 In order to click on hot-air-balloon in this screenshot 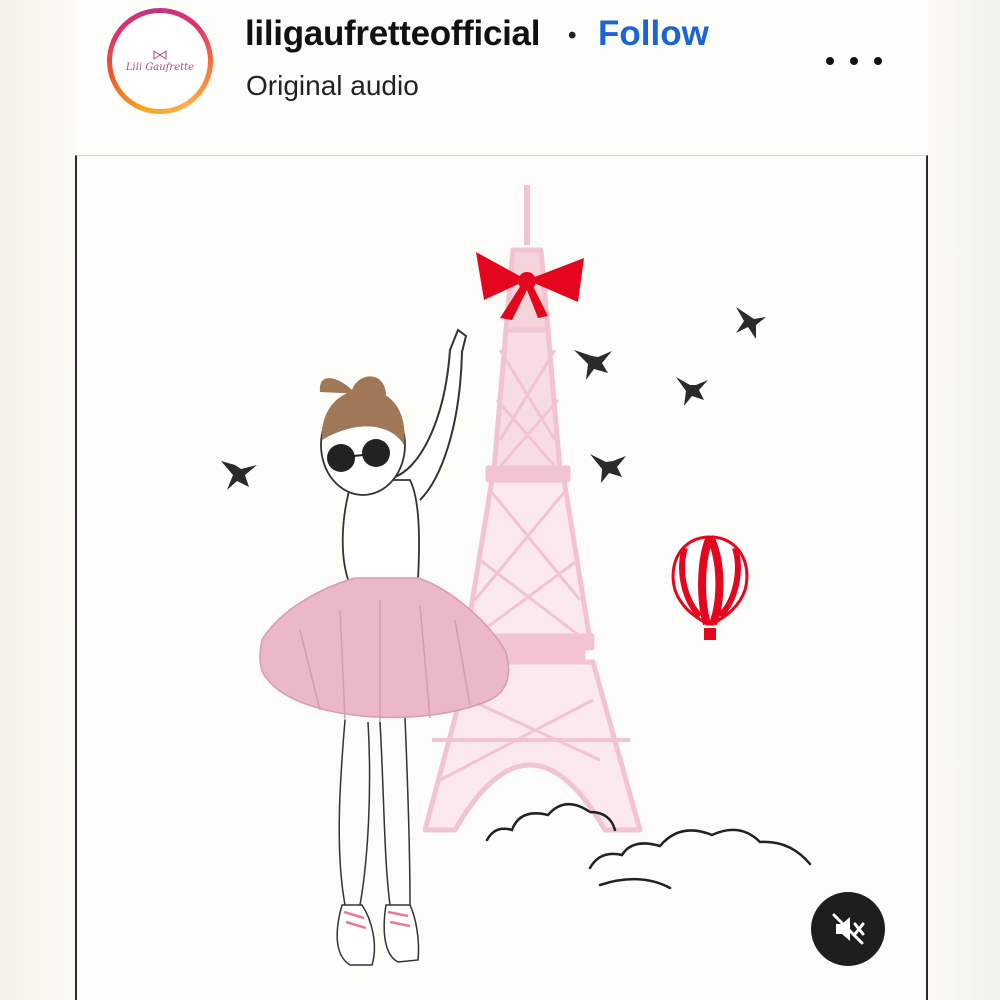, I will do `click(710, 587)`.